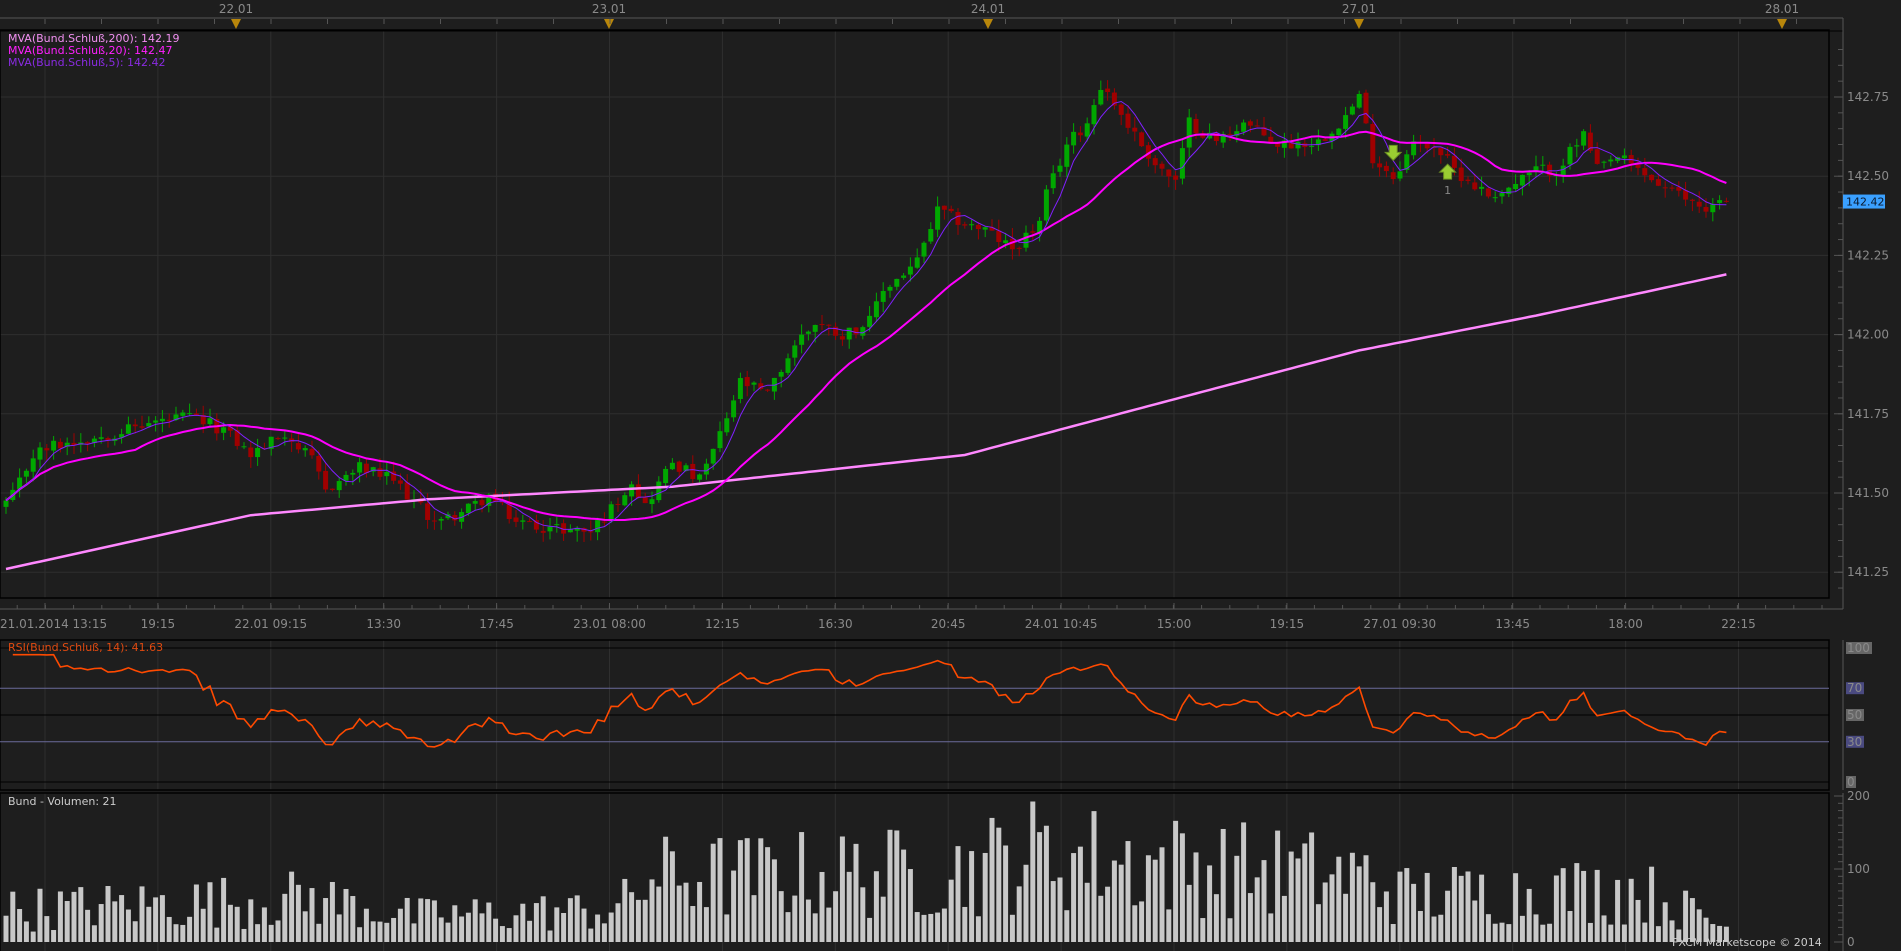 This screenshot has width=1901, height=951. Describe the element at coordinates (236, 9) in the screenshot. I see `top-date-label: 22.01` at that location.